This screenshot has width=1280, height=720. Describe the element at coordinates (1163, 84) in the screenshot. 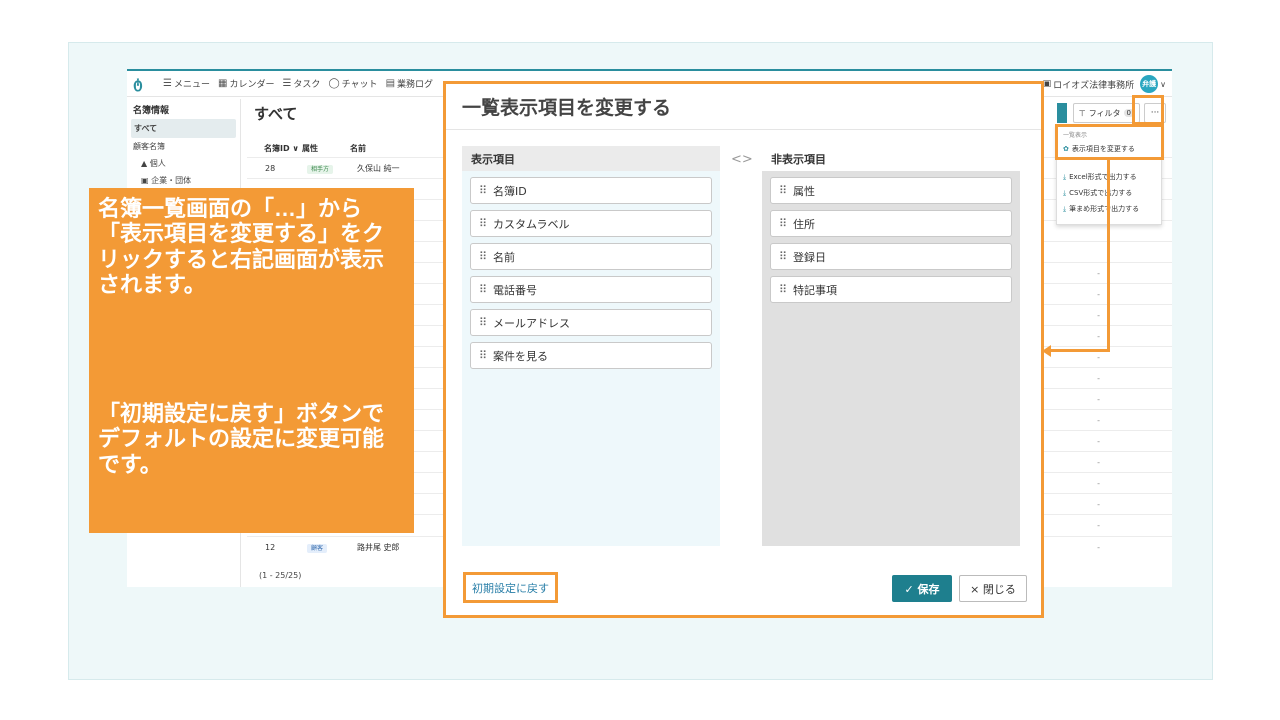

I see `chevron-down-icon: ∨` at that location.